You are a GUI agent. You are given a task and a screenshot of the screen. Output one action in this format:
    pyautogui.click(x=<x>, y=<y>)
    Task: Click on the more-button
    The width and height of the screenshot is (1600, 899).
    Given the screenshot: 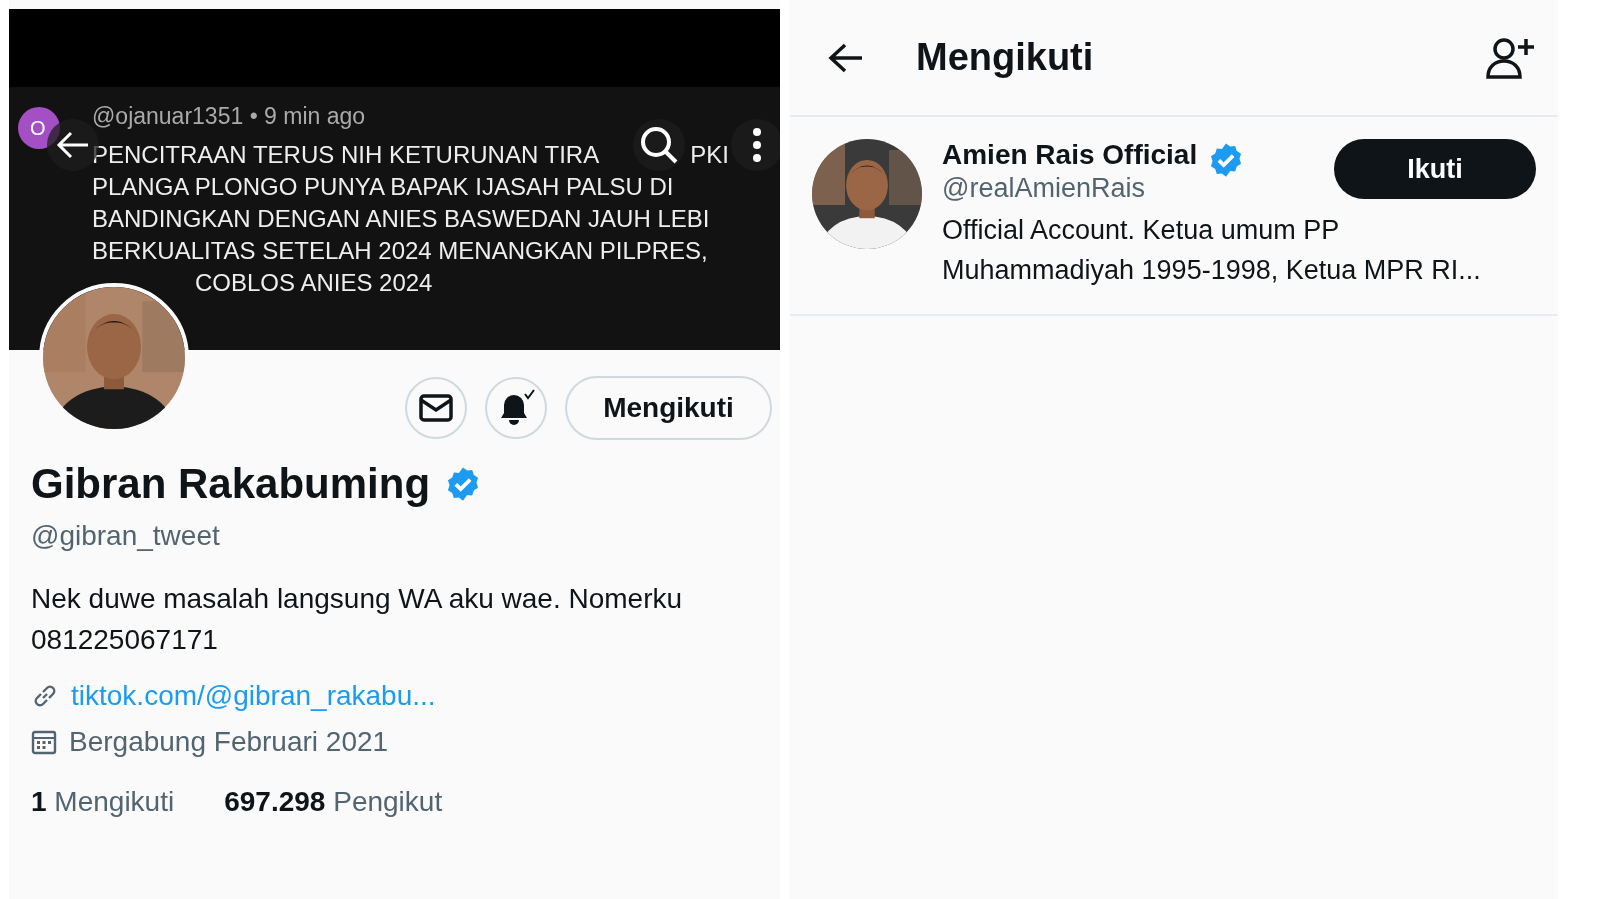 What is the action you would take?
    pyautogui.click(x=755, y=145)
    